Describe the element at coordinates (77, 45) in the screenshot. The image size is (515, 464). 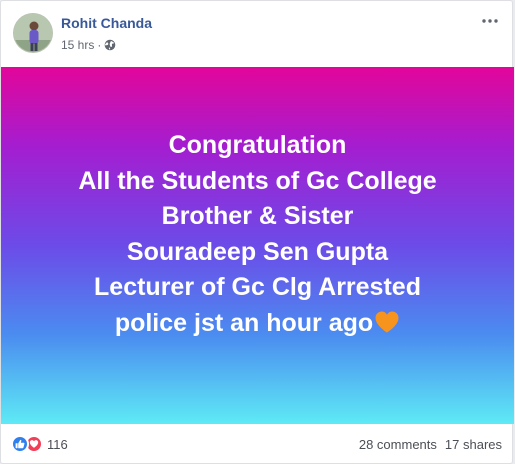
I see `timestamp: 15 hrs` at that location.